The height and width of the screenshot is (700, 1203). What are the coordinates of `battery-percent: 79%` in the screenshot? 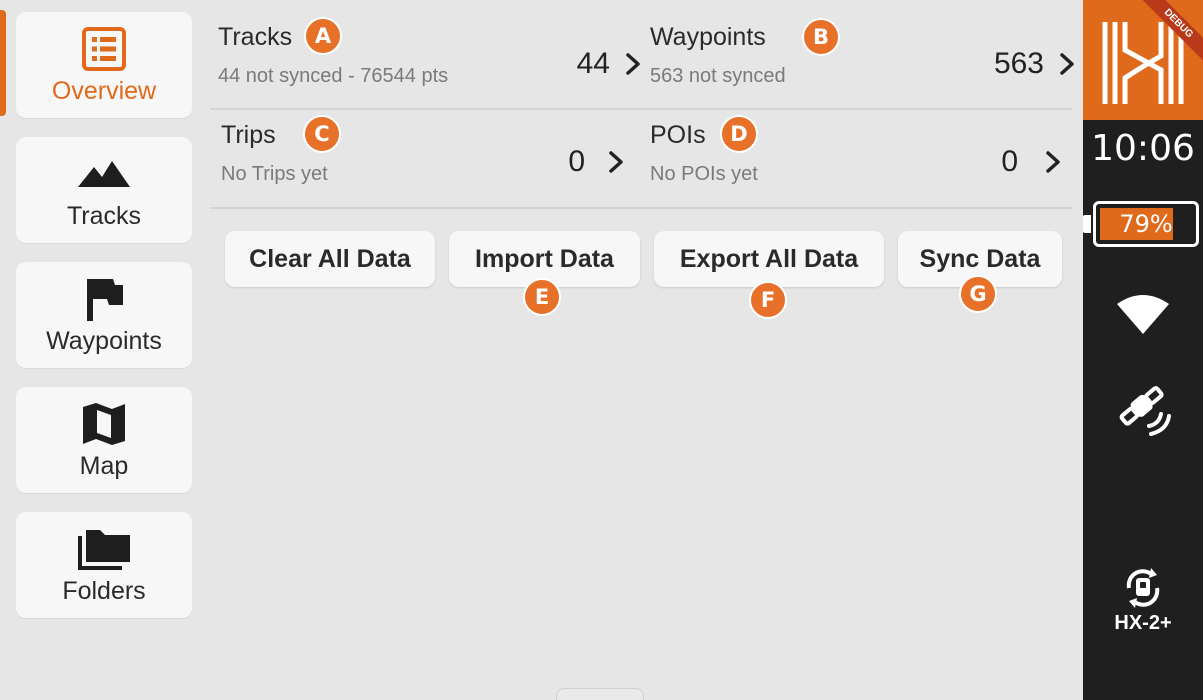 It's located at (1146, 224).